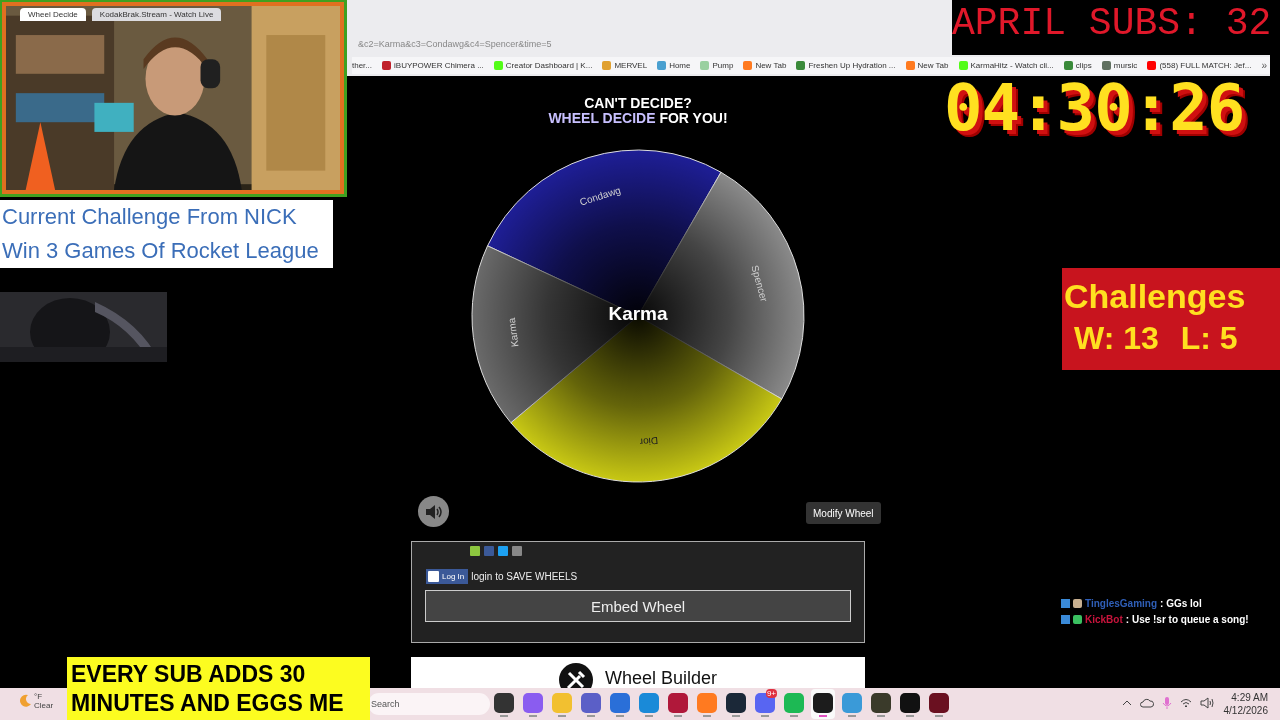  I want to click on bookmark: Home, so click(674, 65).